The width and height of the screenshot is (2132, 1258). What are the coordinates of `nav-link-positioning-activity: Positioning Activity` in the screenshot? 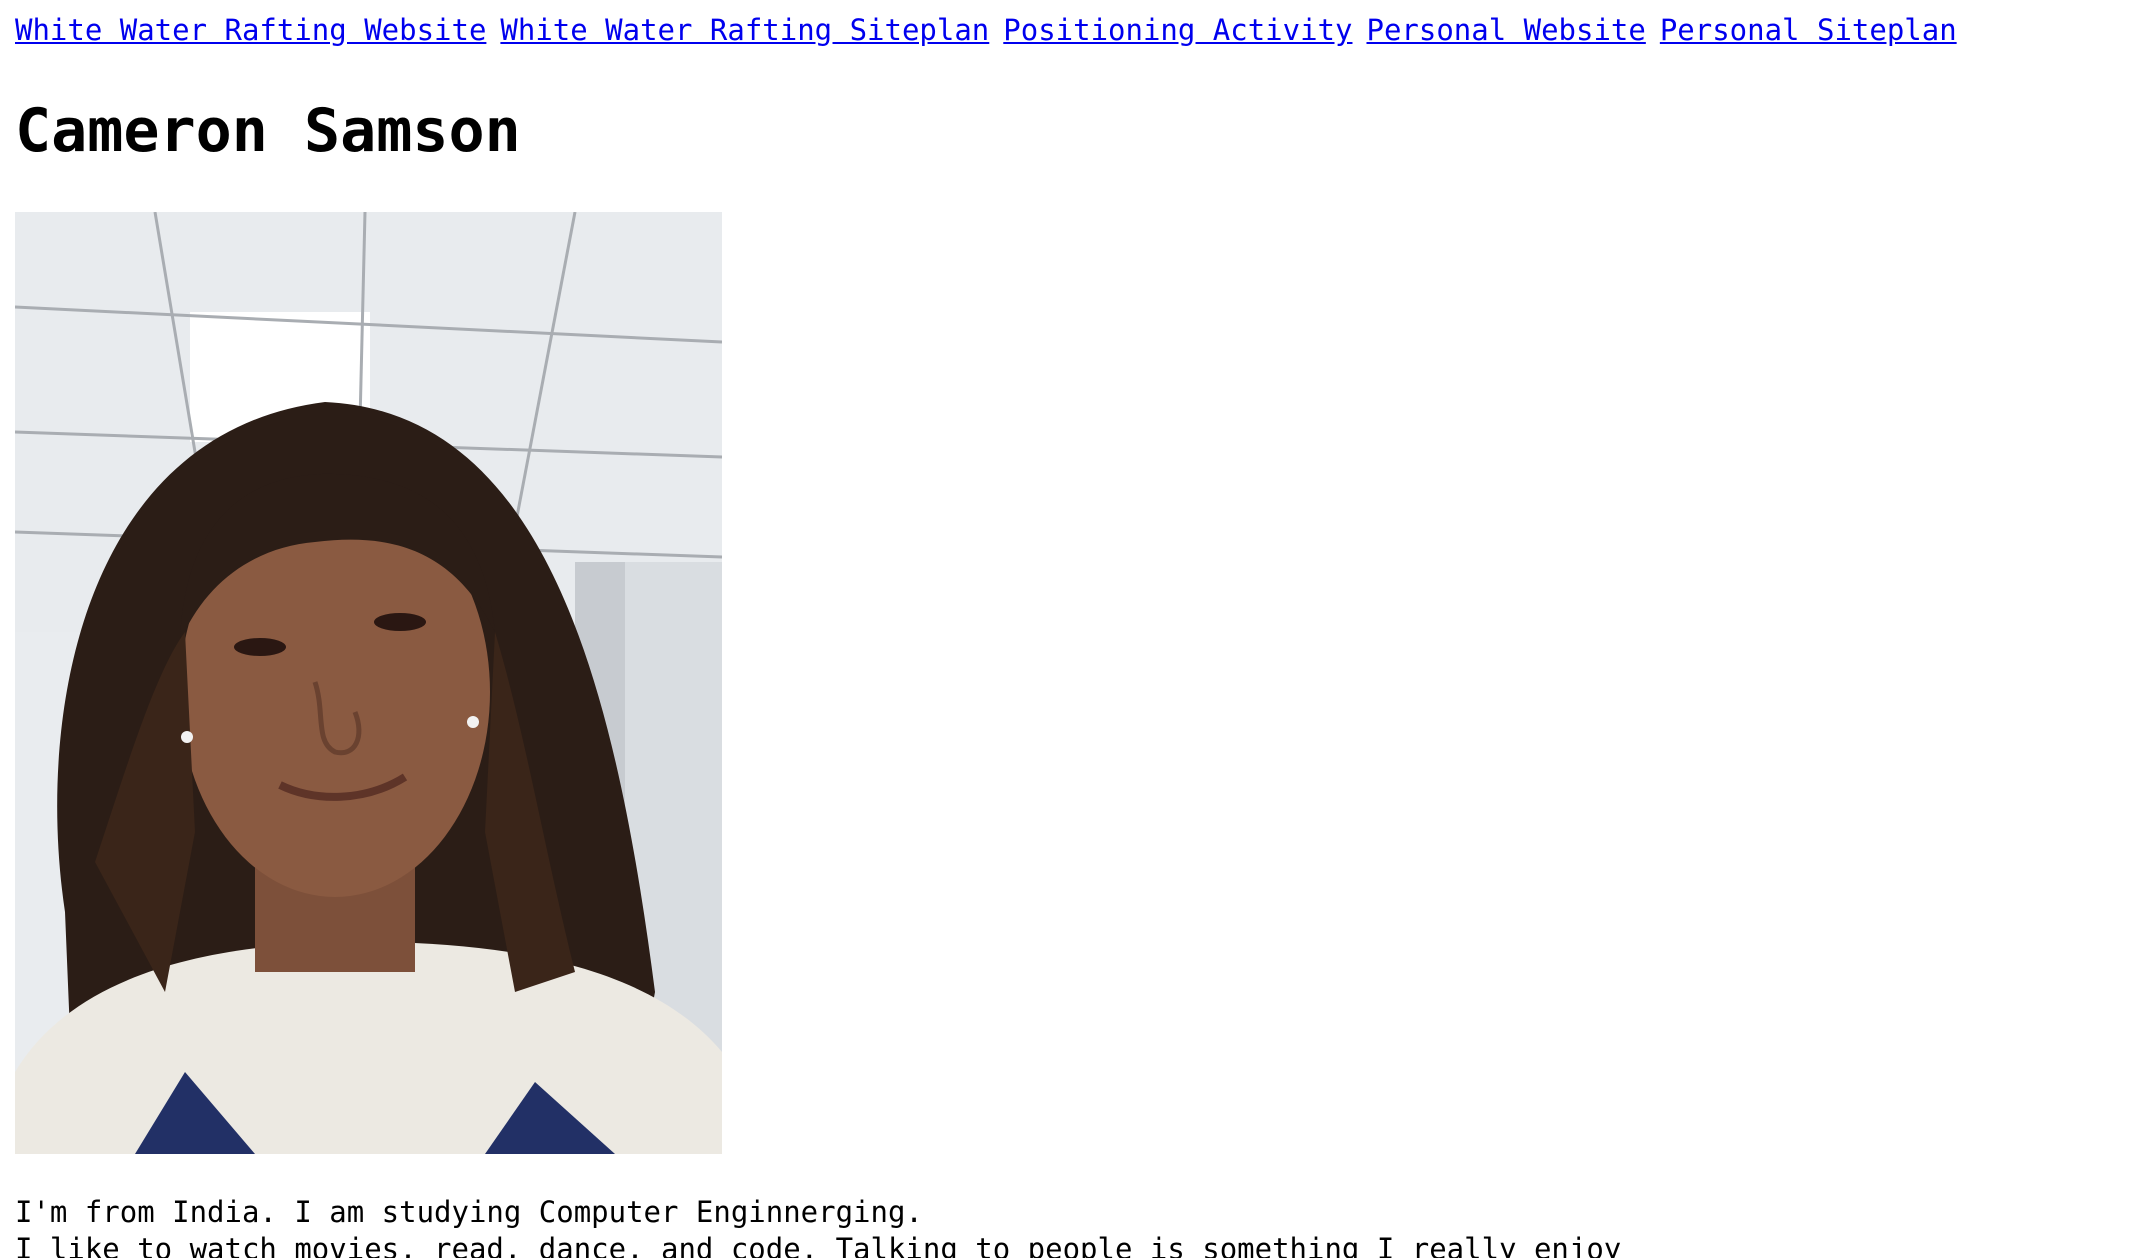 It's located at (1177, 30).